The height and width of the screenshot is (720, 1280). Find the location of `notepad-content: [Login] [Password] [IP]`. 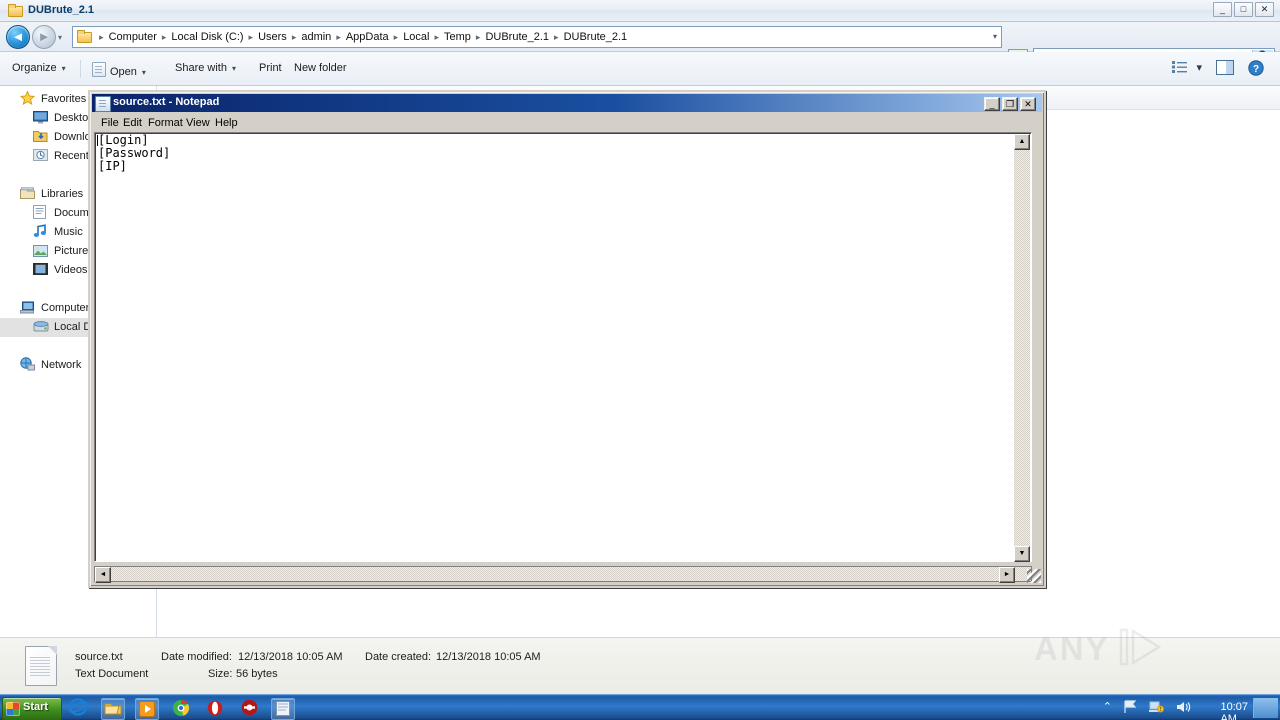

notepad-content: [Login] [Password] [IP] is located at coordinates (134, 153).